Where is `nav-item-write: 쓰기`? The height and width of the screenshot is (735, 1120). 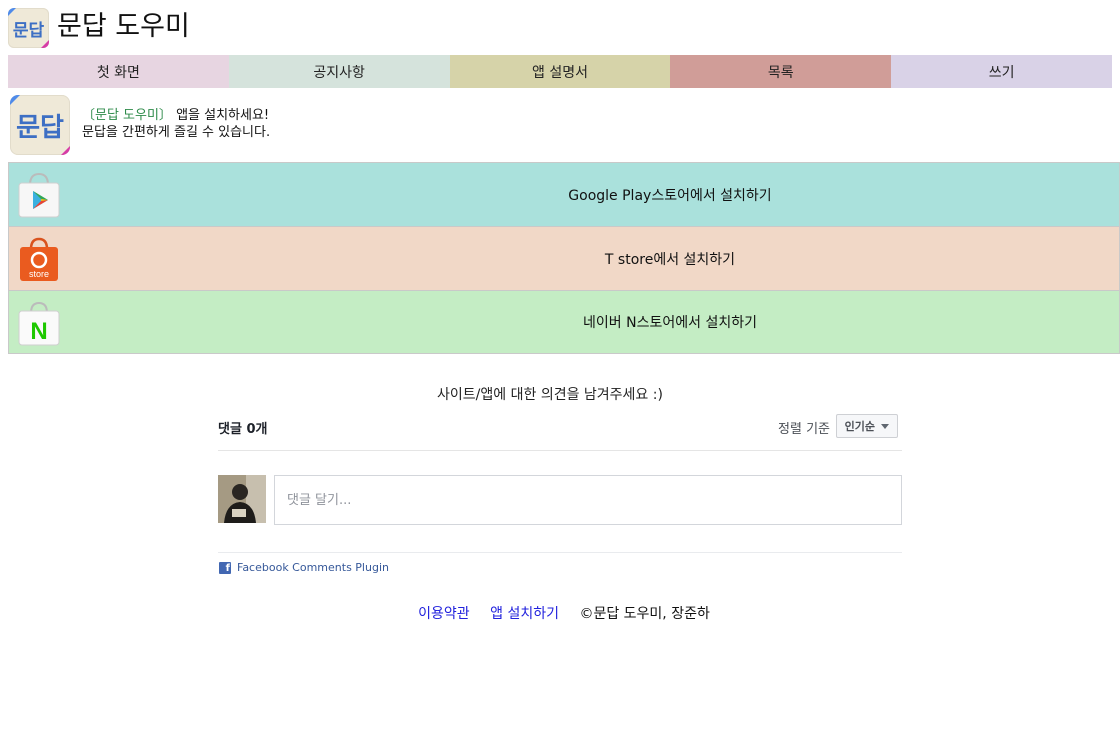
nav-item-write: 쓰기 is located at coordinates (1001, 71).